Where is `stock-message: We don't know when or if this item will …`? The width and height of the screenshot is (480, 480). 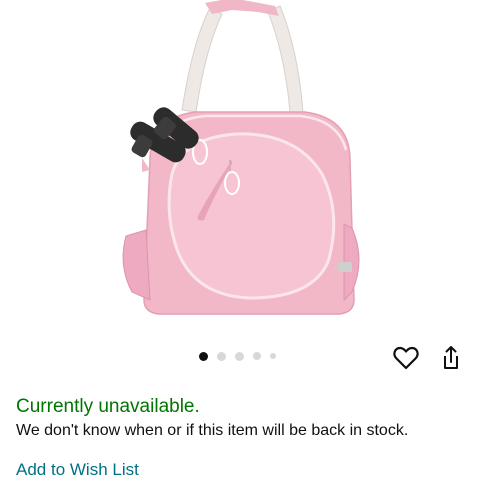
stock-message: We don't know when or if this item will … is located at coordinates (212, 430).